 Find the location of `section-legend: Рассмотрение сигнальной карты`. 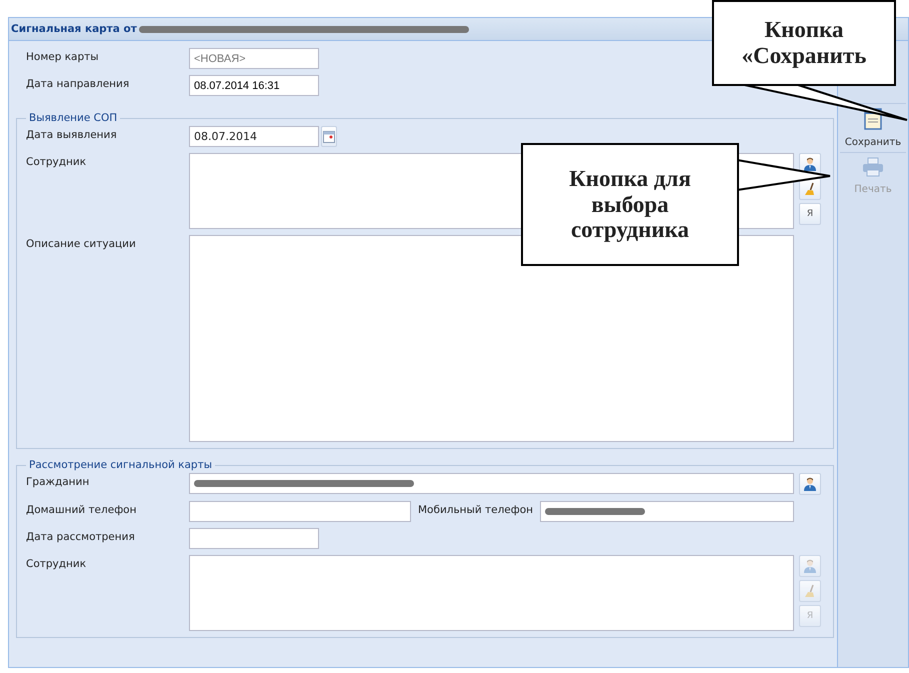

section-legend: Рассмотрение сигнальной карты is located at coordinates (120, 465).